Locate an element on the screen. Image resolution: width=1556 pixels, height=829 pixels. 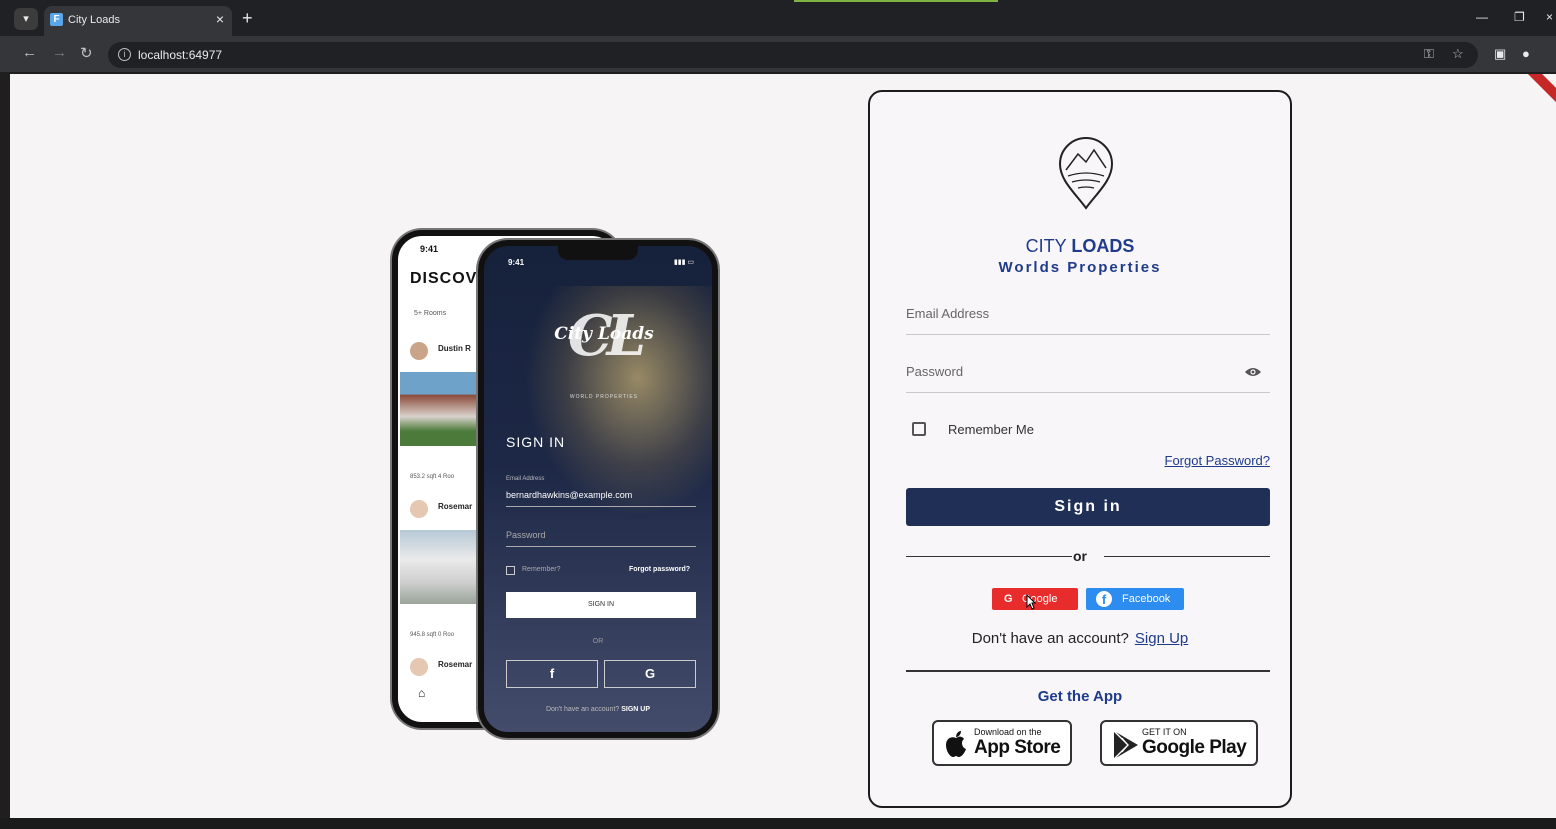
remember-me-label: Remember Me is located at coordinates (991, 429).